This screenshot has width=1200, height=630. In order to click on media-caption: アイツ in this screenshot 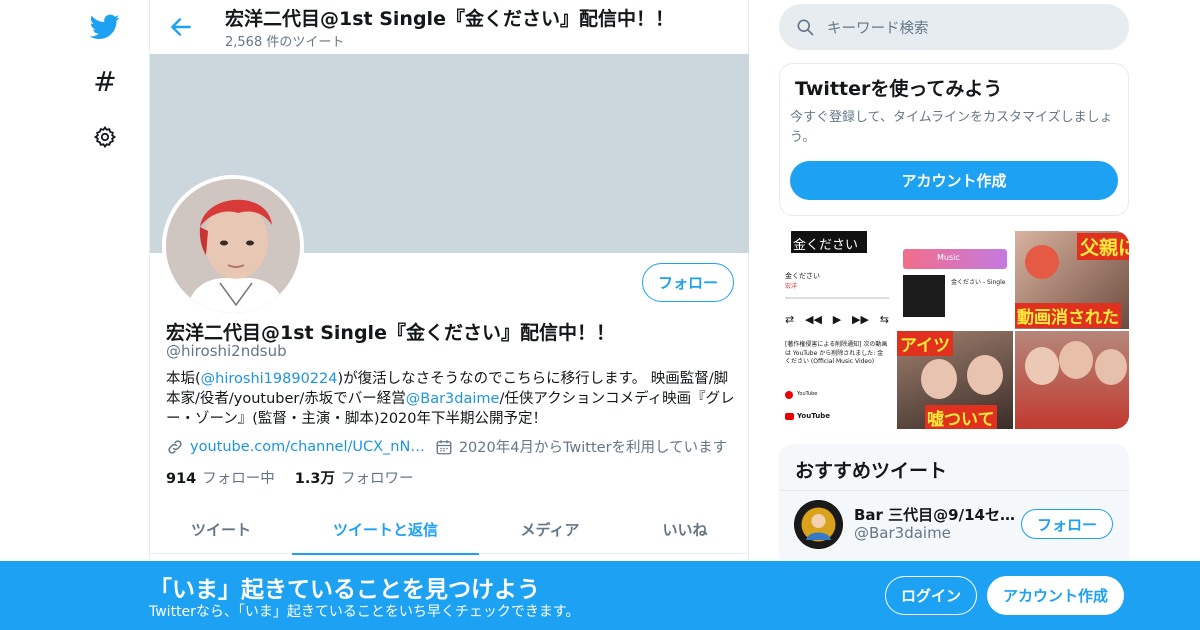, I will do `click(925, 343)`.